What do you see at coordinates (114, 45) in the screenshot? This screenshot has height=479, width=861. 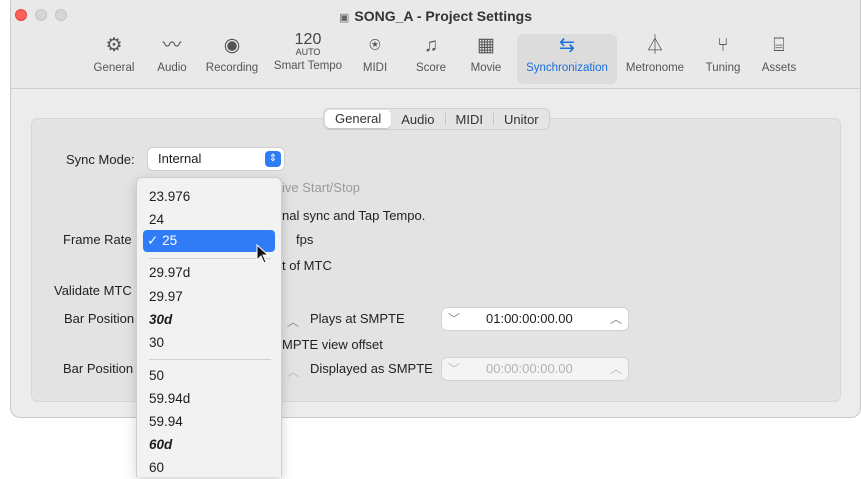 I see `gear-icon: ⚙` at bounding box center [114, 45].